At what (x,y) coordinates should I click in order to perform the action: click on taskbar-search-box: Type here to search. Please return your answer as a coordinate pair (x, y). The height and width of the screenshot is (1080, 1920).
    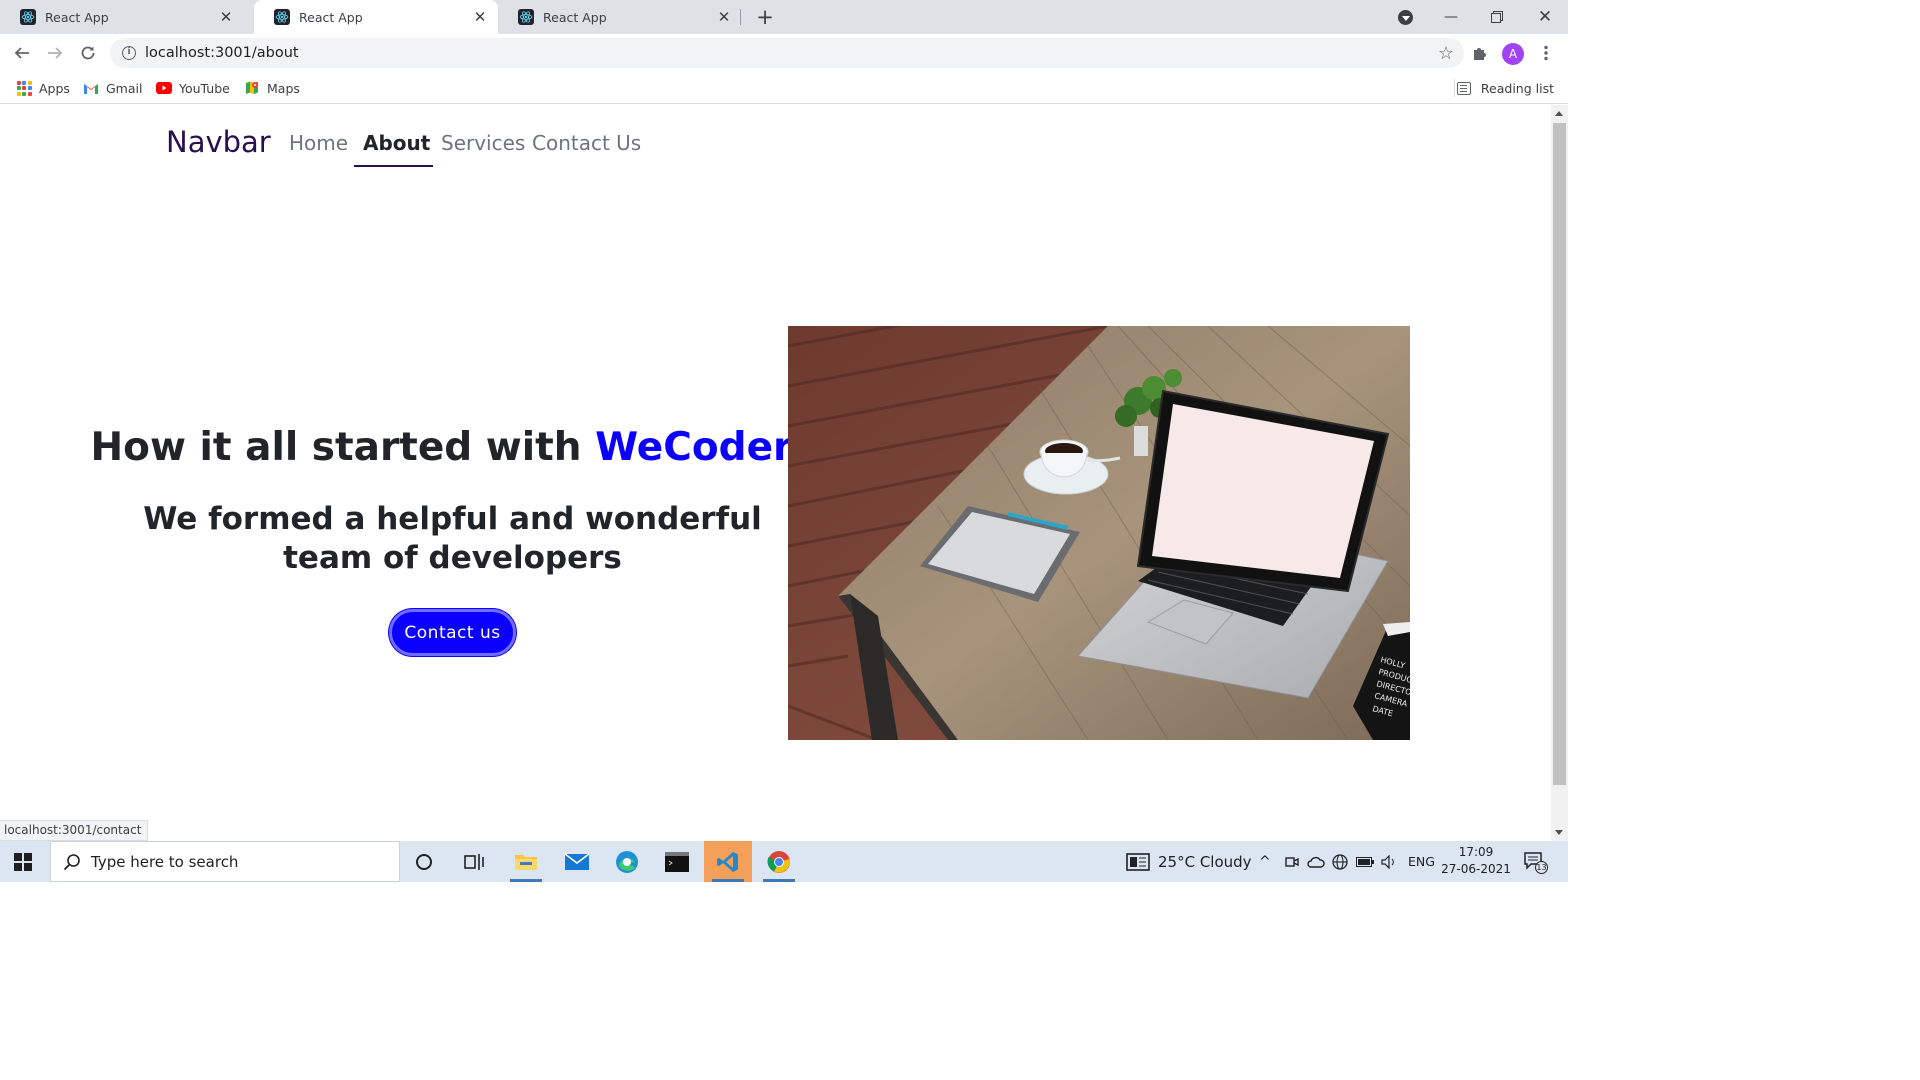
    Looking at the image, I should click on (225, 861).